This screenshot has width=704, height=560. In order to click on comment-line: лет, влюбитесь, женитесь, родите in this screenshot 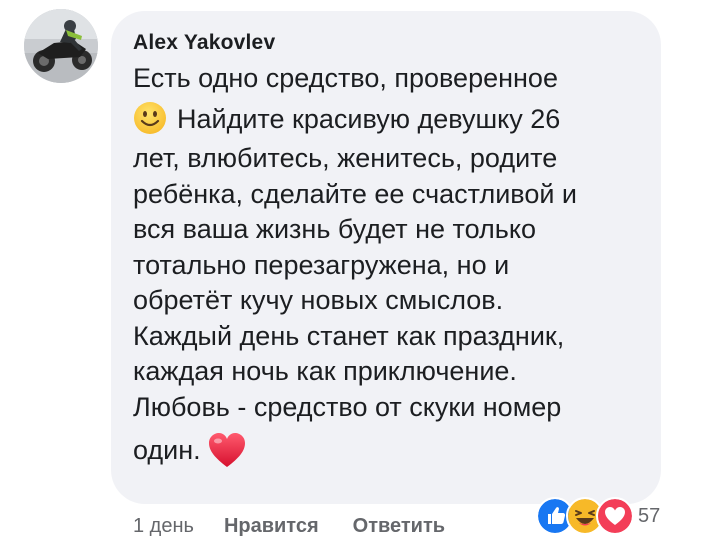, I will do `click(345, 158)`.